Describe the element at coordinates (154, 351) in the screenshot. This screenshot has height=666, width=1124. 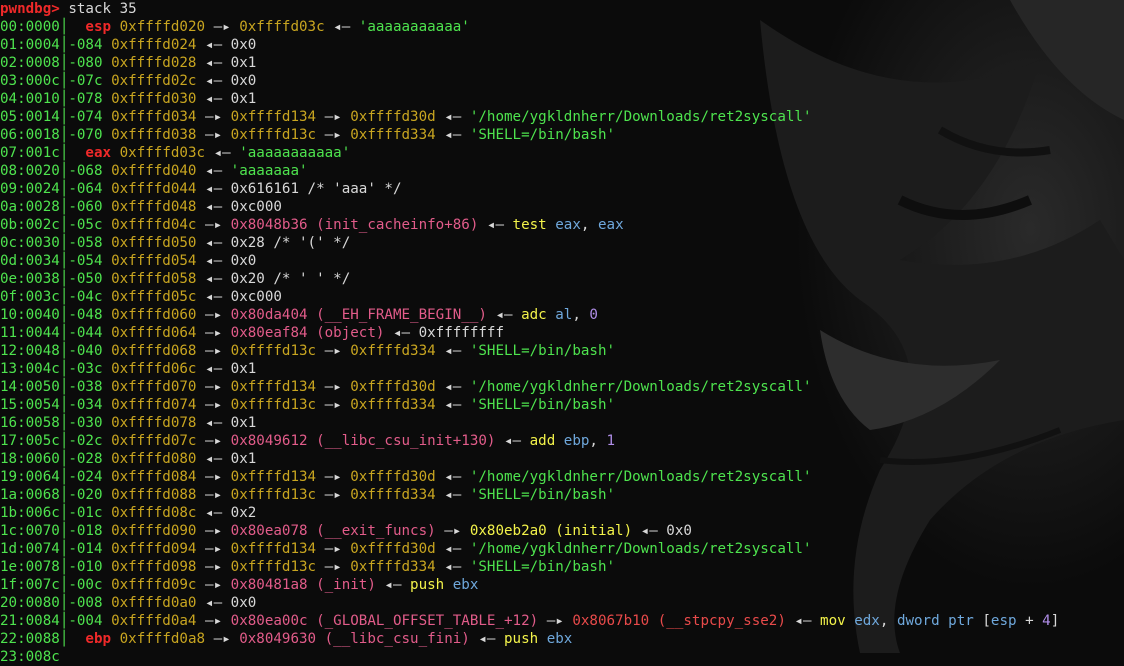
I see `stack-address: 0xffffd068` at that location.